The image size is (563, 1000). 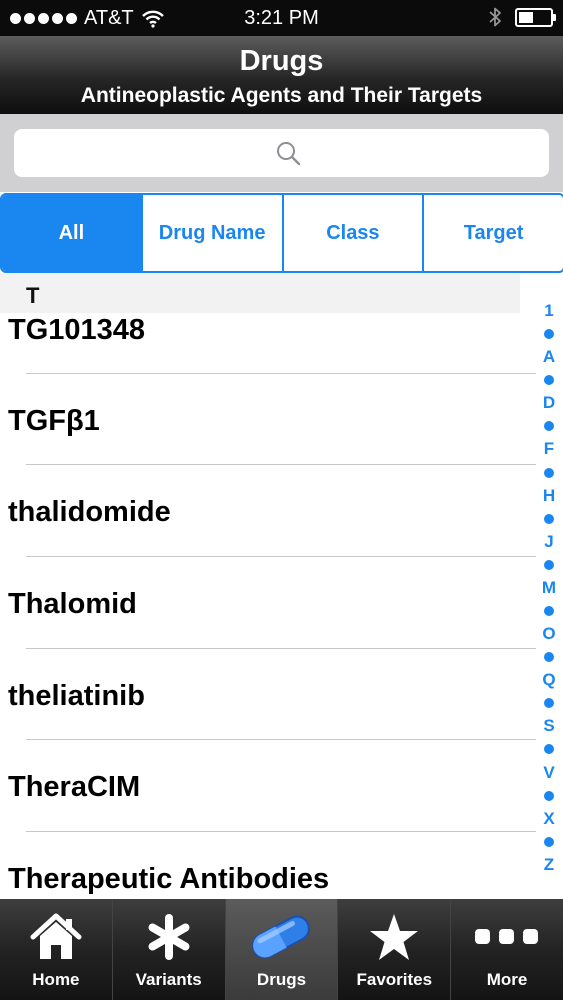 I want to click on index-h: H, so click(x=548, y=496).